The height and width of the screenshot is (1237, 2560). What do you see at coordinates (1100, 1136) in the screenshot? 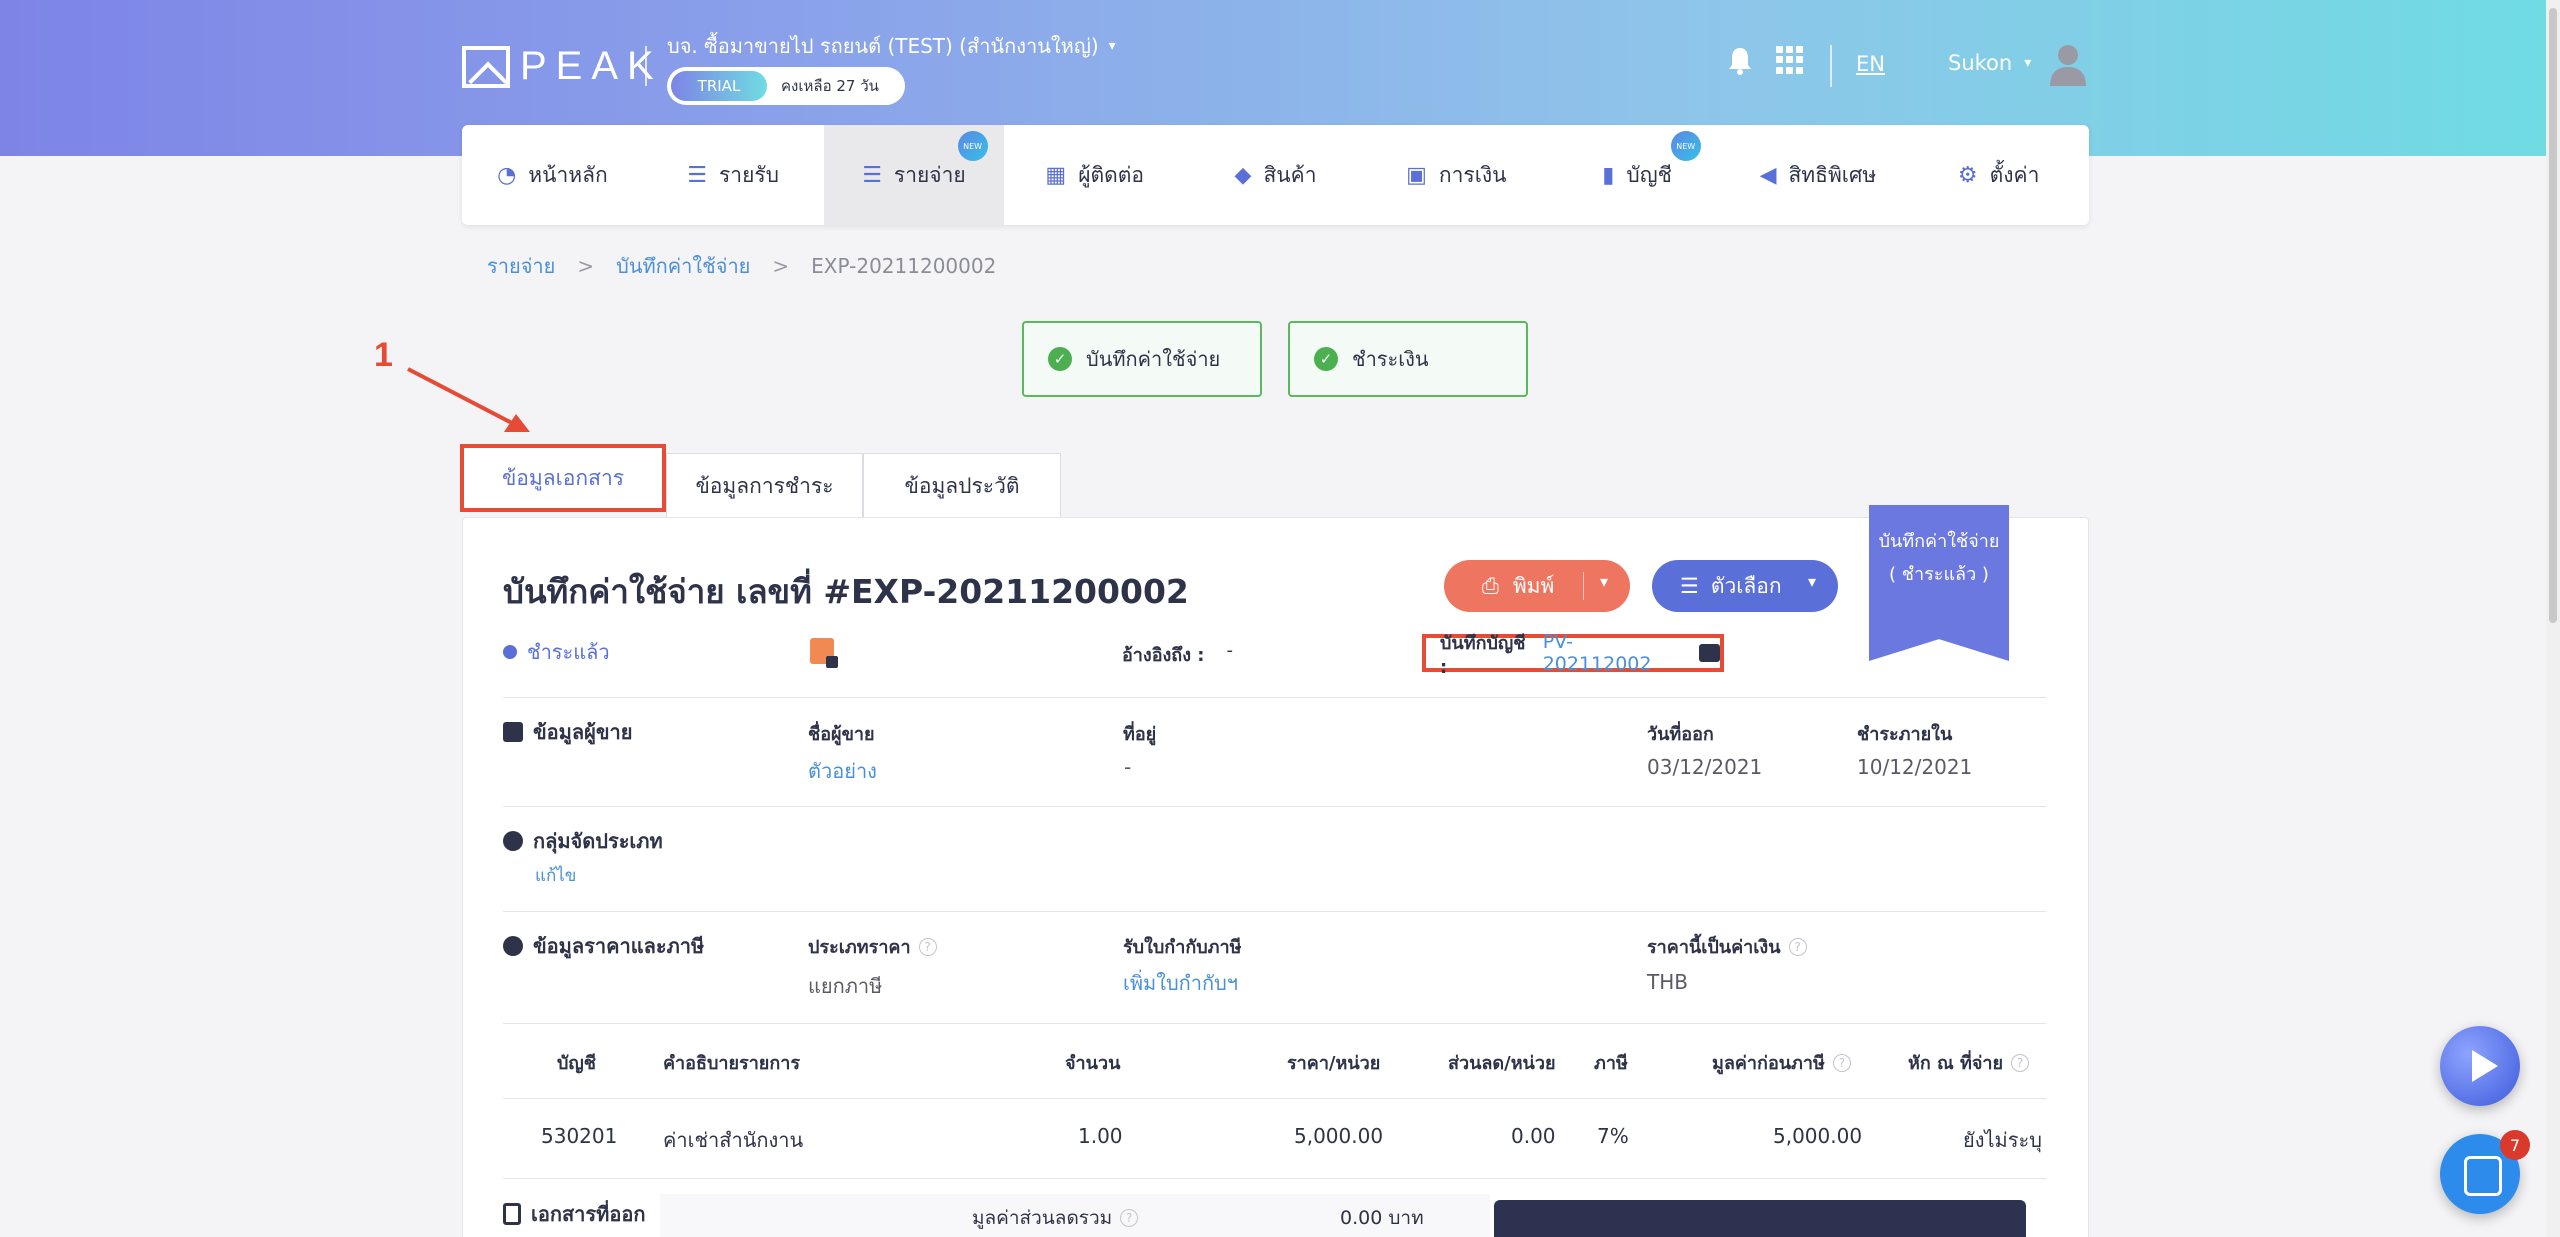
I see `cell-quantity: 1.00` at bounding box center [1100, 1136].